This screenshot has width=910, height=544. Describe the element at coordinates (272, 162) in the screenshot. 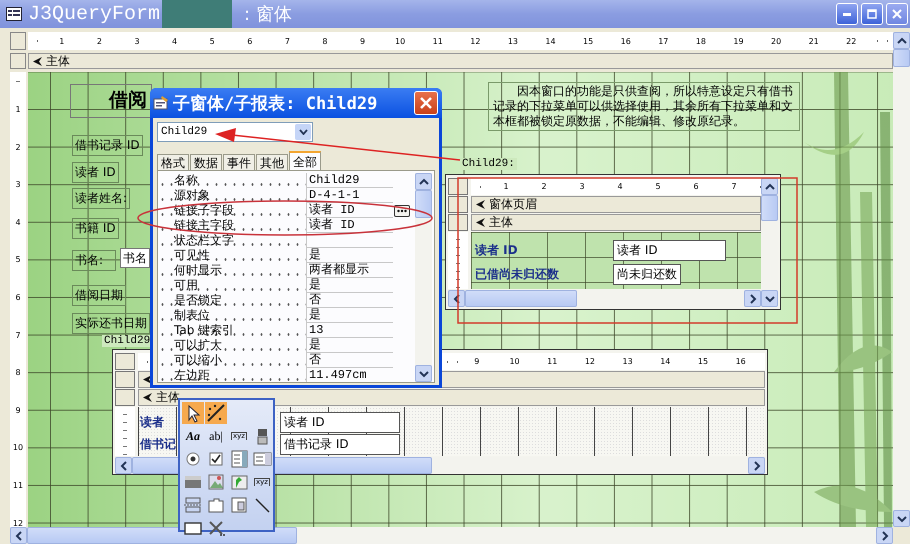

I see `property-tab: 其他` at that location.